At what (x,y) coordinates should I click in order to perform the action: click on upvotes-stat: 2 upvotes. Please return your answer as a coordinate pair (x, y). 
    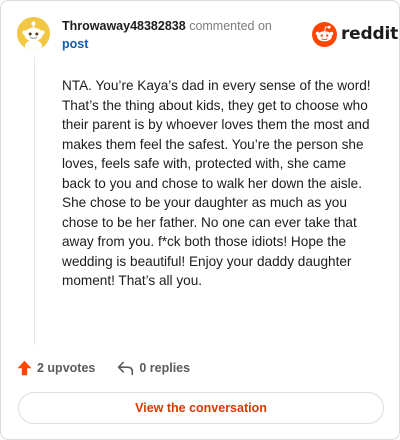
    Looking at the image, I should click on (56, 368).